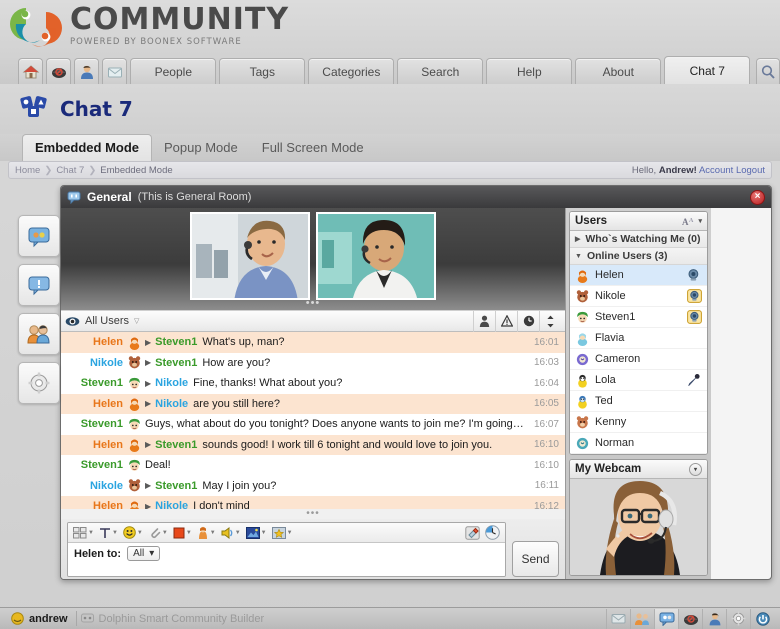 The height and width of the screenshot is (629, 780). What do you see at coordinates (694, 380) in the screenshot?
I see `user-mic-icon` at bounding box center [694, 380].